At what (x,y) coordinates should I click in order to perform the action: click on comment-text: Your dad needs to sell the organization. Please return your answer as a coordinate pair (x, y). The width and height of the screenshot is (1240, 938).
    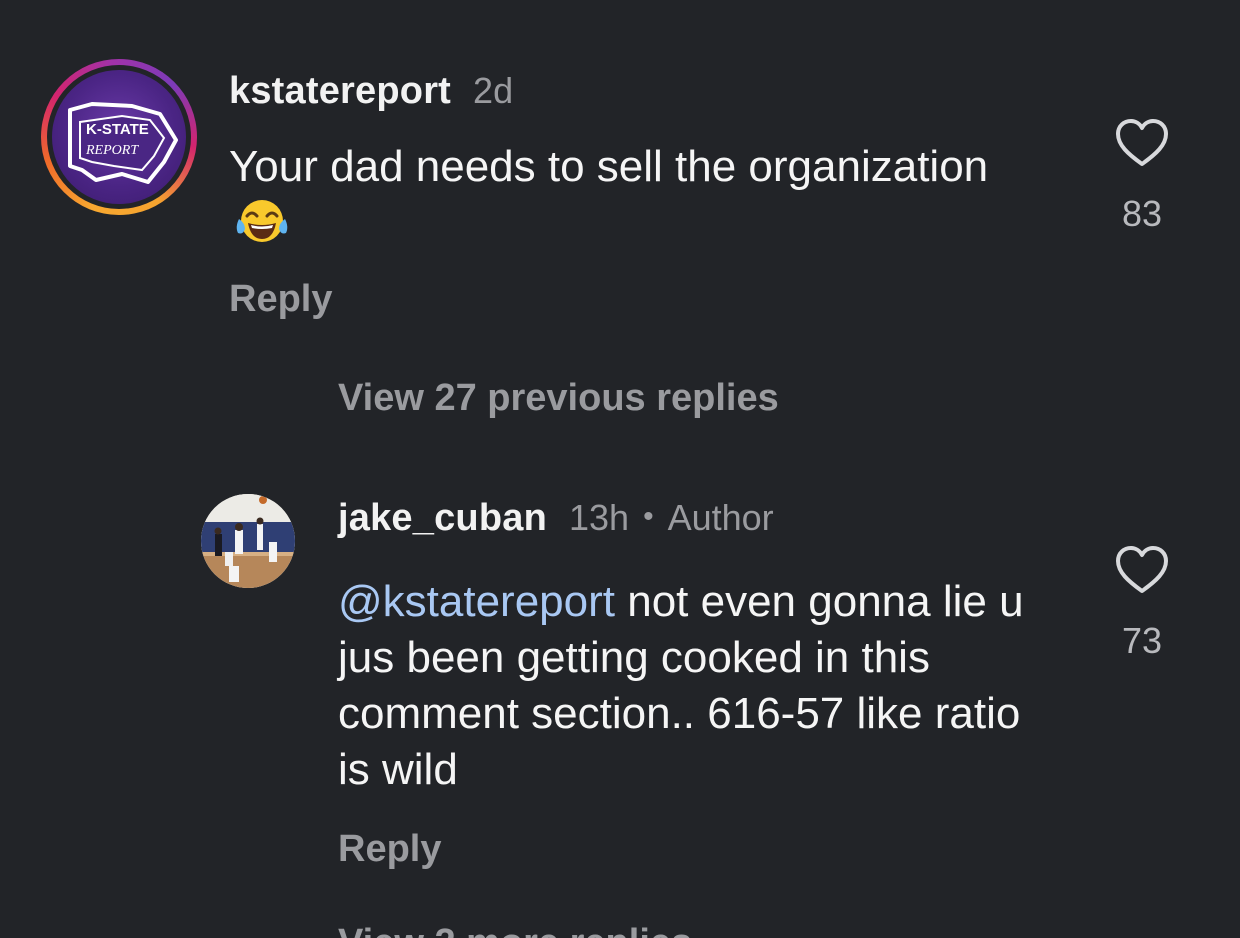
    Looking at the image, I should click on (629, 195).